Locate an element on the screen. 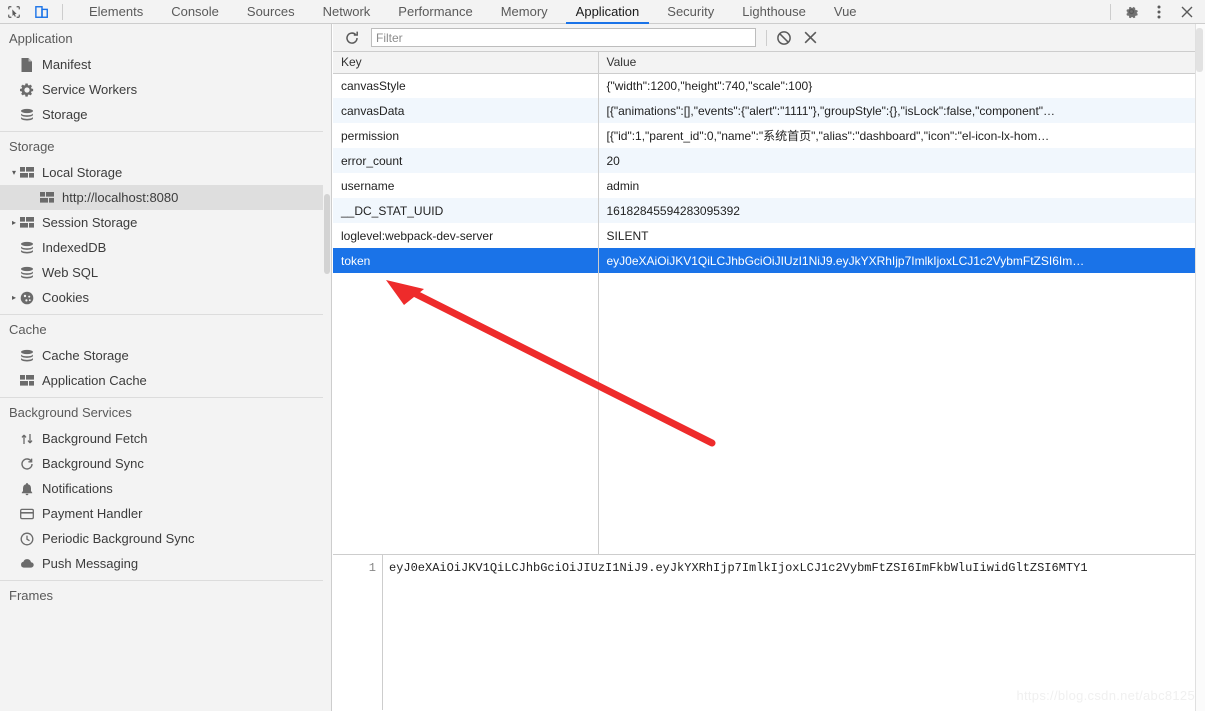  panel-scrollbar is located at coordinates (1200, 367).